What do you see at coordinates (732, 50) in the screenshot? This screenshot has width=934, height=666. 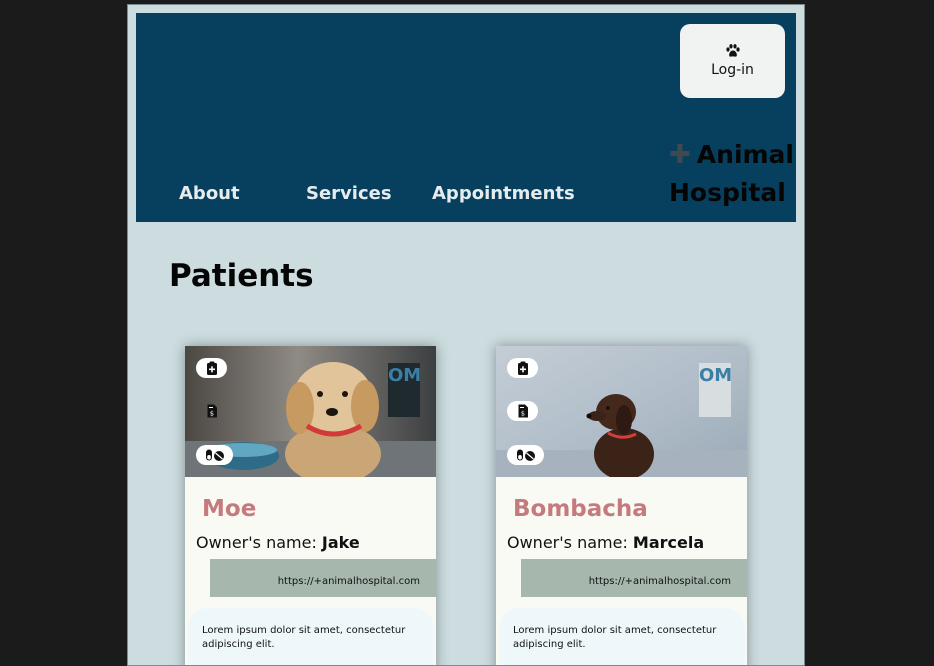 I see `paw-icon` at bounding box center [732, 50].